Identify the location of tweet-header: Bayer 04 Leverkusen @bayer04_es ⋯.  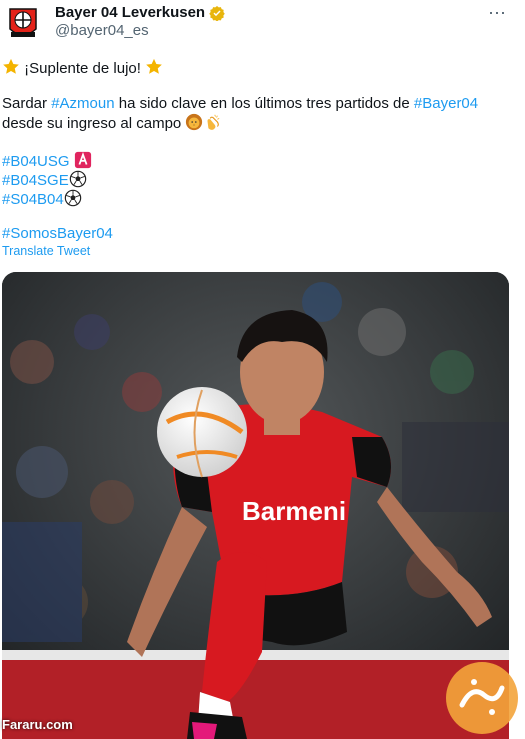
(262, 24).